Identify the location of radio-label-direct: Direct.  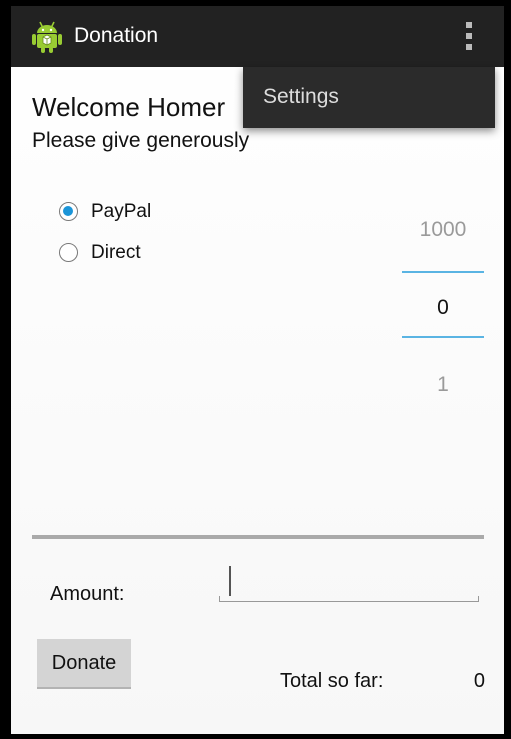
(116, 253).